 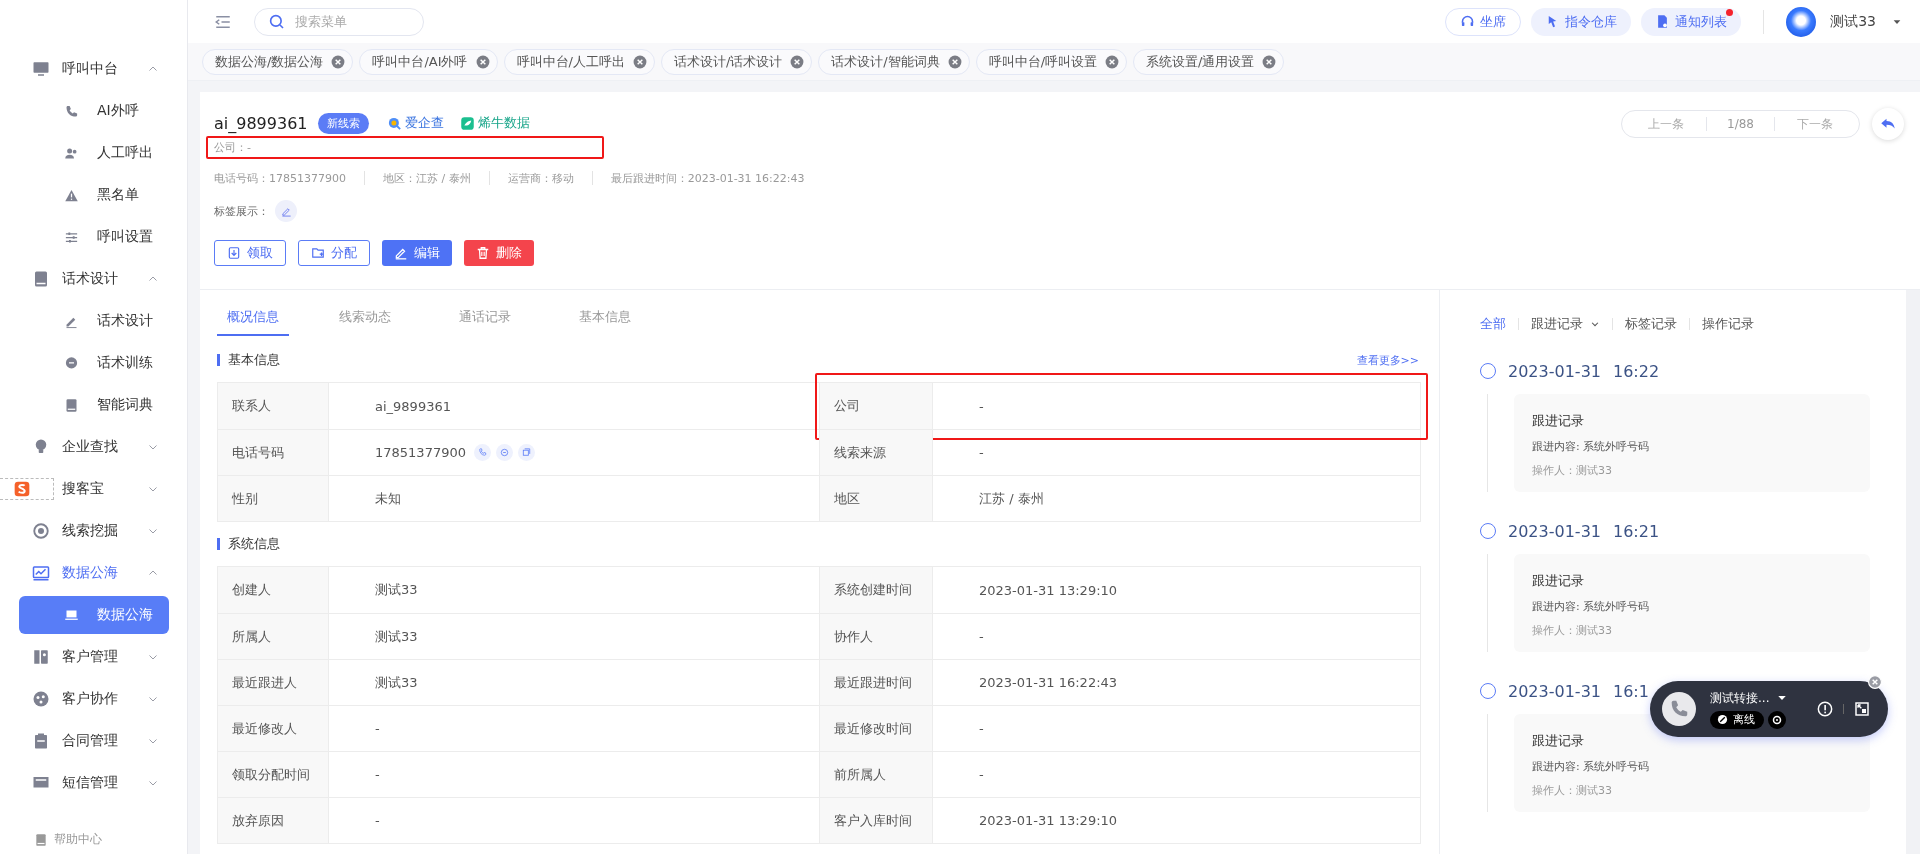 I want to click on search-field: 搜索菜单, so click(x=339, y=21).